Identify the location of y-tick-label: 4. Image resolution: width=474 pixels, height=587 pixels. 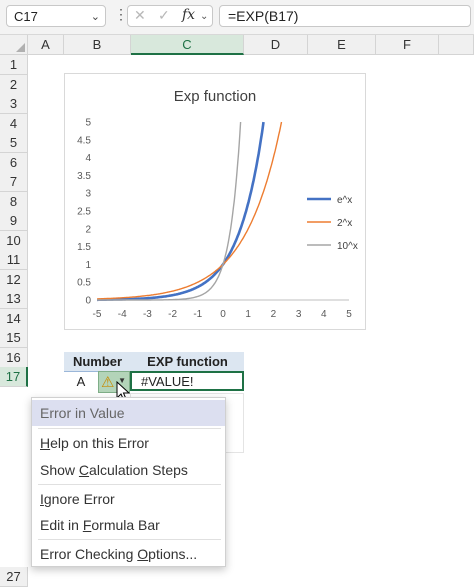
(88, 158).